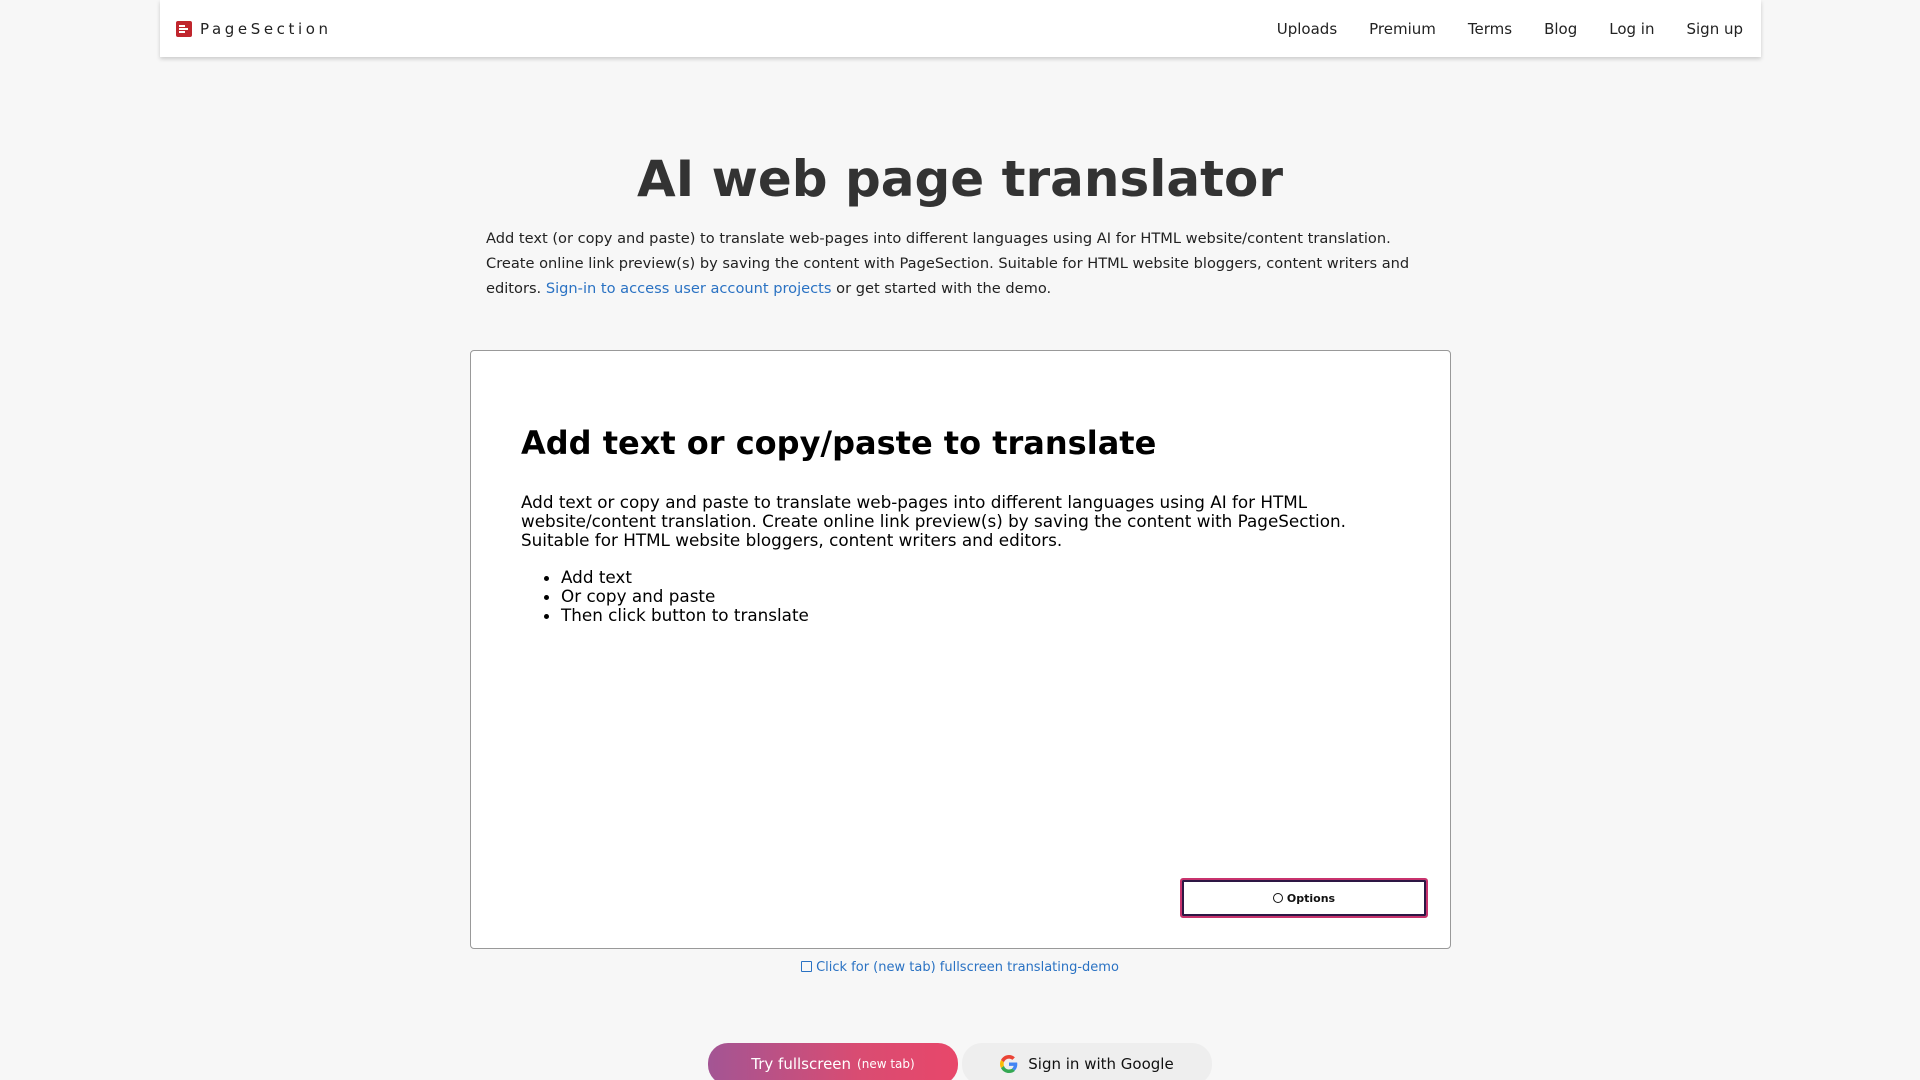 The image size is (1920, 1080). Describe the element at coordinates (801, 1064) in the screenshot. I see `try-fullscreen-label: Try fullscreen` at that location.